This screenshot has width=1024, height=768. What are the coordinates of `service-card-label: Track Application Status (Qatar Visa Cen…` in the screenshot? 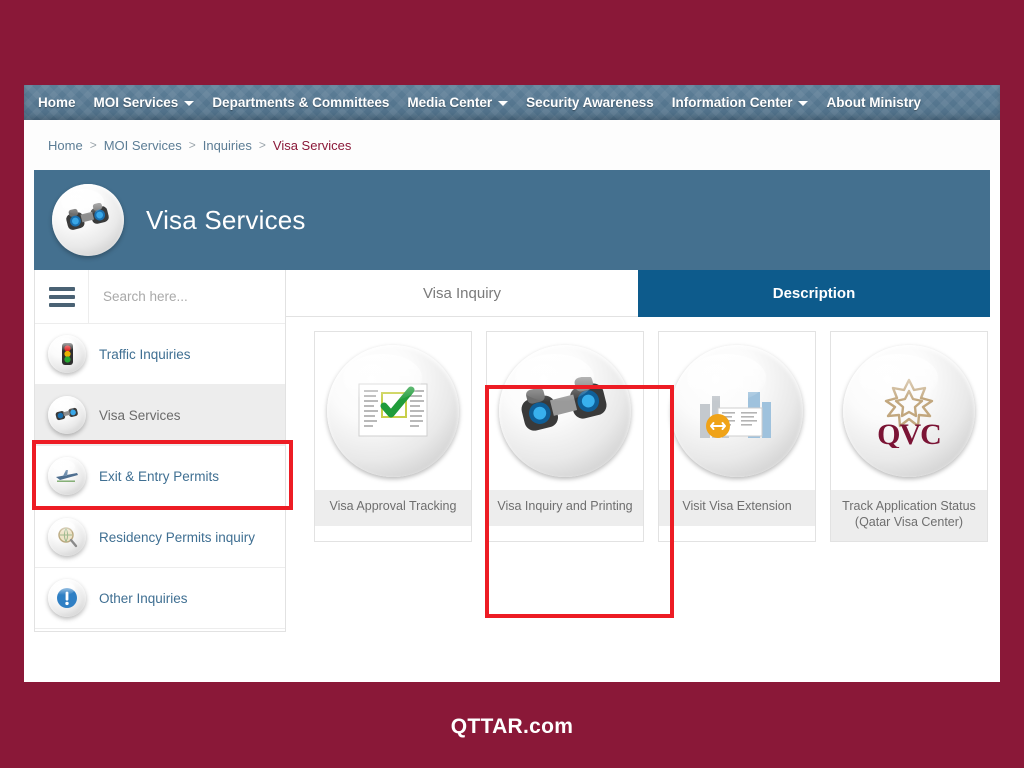 It's located at (909, 516).